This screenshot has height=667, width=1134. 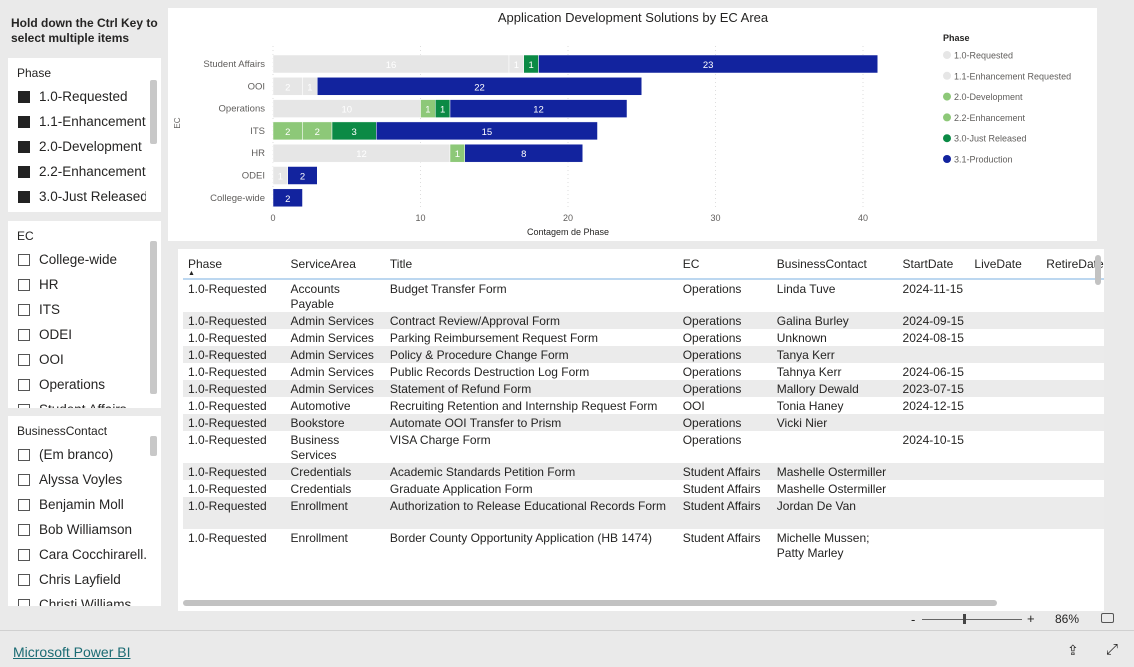 I want to click on table-cell: Student Affairs, so click(x=721, y=489).